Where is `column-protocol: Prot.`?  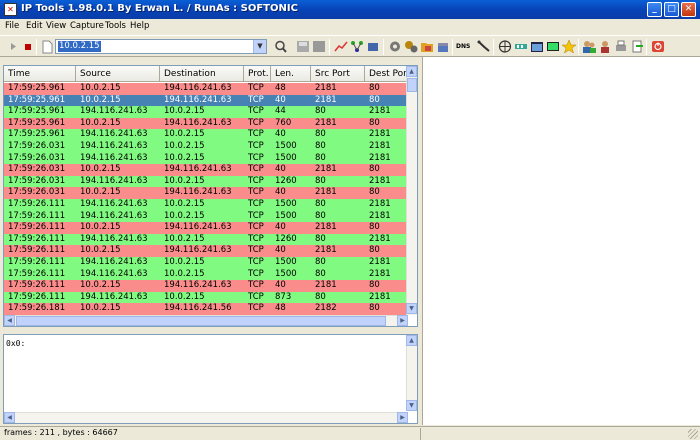
column-protocol: Prot. is located at coordinates (257, 74).